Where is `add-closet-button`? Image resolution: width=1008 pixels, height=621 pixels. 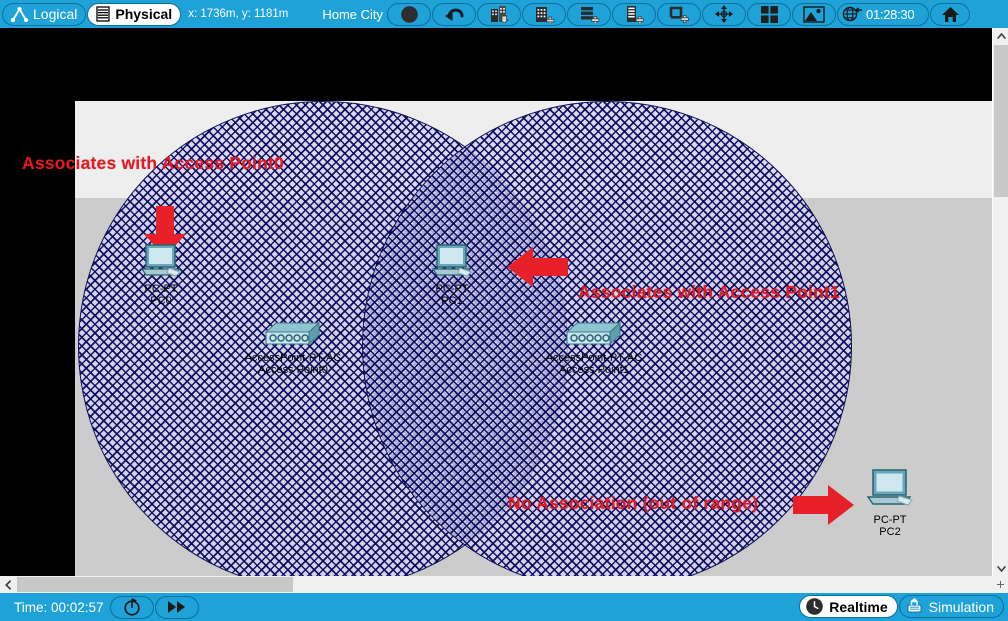
add-closet-button is located at coordinates (634, 14).